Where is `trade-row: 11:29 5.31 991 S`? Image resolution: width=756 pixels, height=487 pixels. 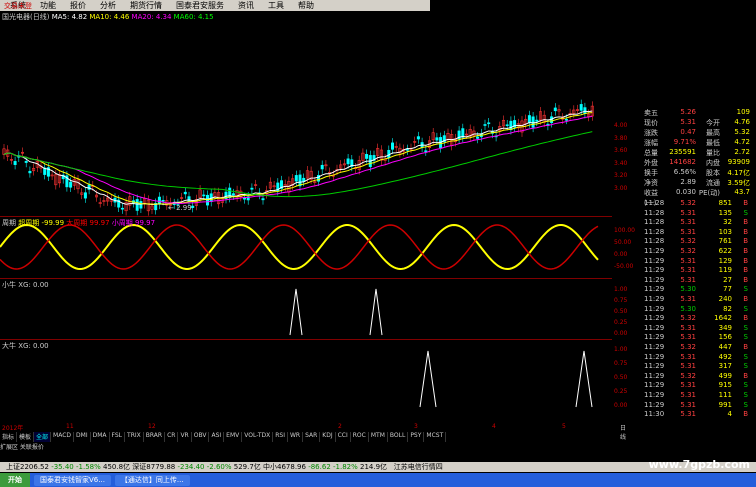 trade-row: 11:29 5.31 991 S is located at coordinates (696, 404).